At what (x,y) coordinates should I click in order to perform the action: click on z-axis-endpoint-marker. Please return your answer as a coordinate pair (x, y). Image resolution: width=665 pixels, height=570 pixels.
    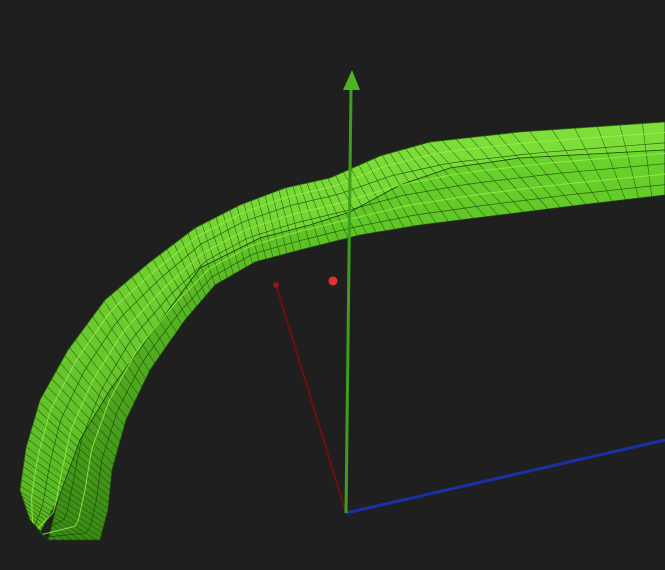
    Looking at the image, I should click on (276, 285).